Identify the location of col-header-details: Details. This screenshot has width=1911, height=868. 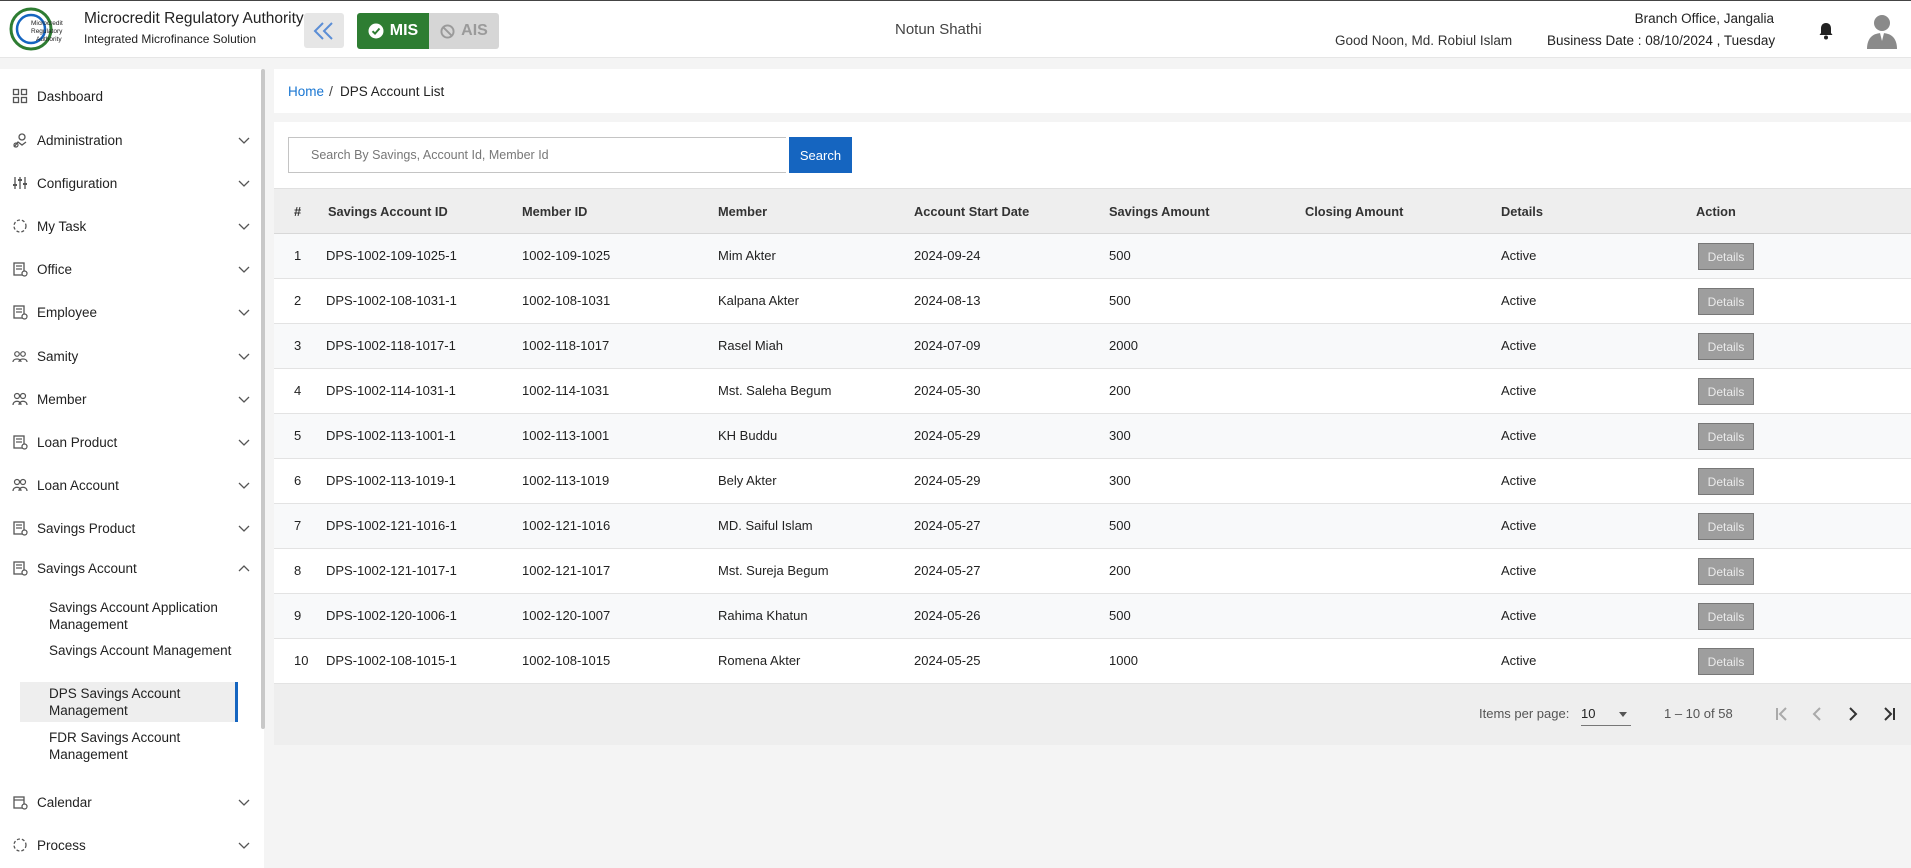
(1522, 211).